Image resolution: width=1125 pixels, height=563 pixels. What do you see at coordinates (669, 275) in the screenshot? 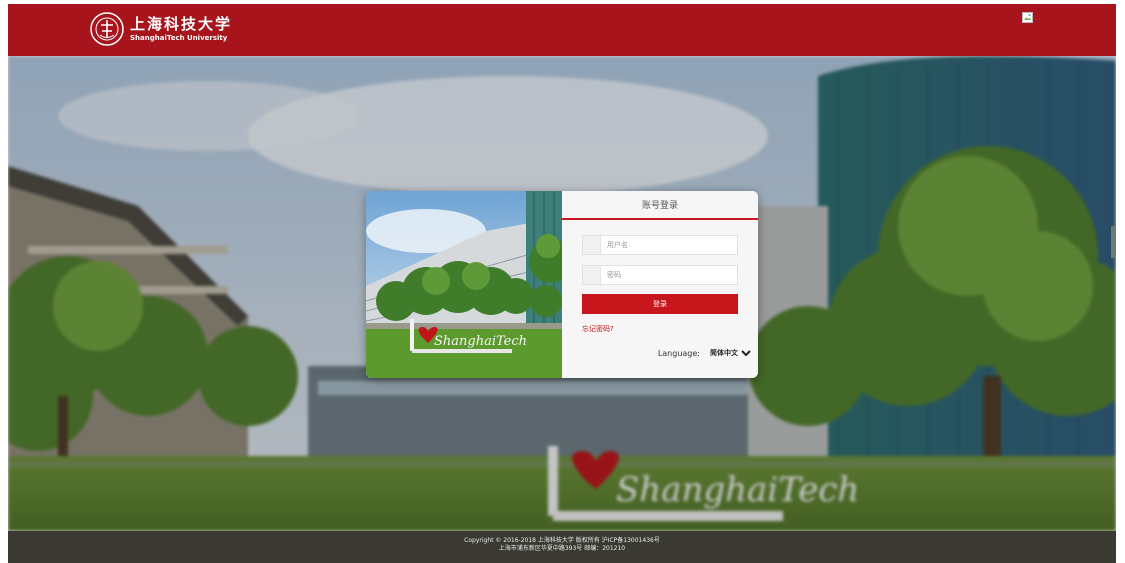
I see `password-input` at bounding box center [669, 275].